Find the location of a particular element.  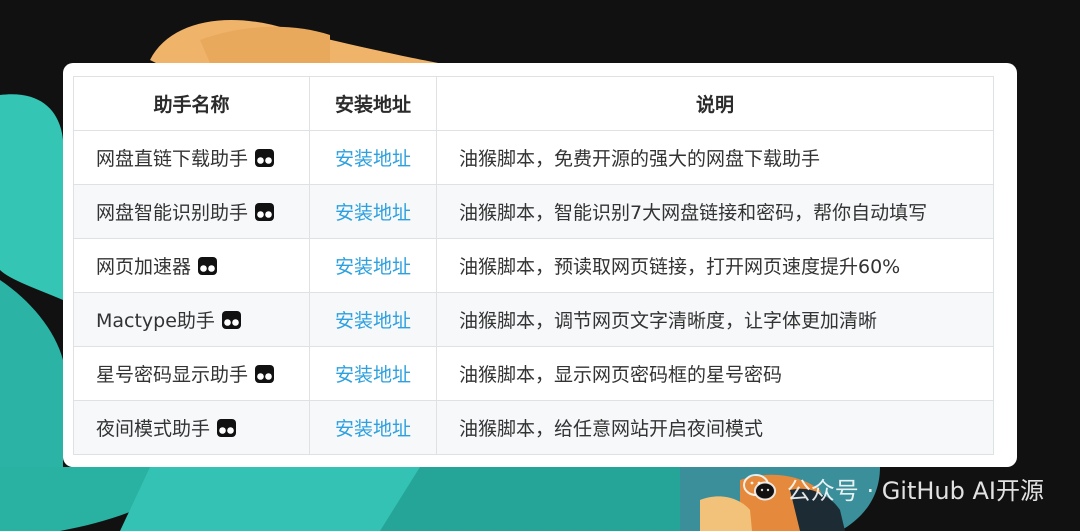

description-cell: 油猴脚本，调节网页文字清晰度，让字体更加清晰 is located at coordinates (715, 319).